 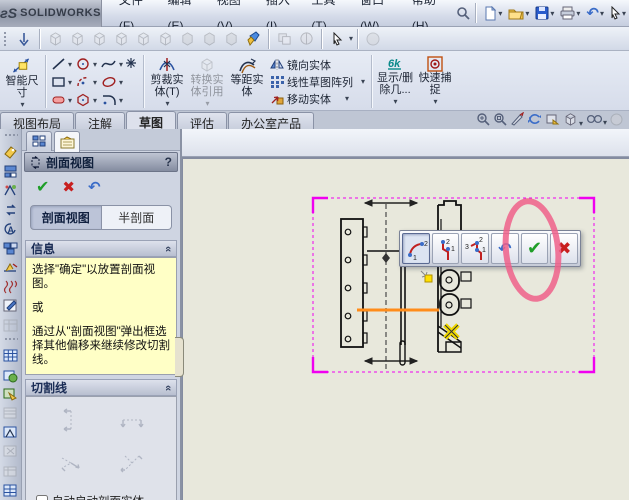 I want to click on weld-symbol-icon, so click(x=11, y=267).